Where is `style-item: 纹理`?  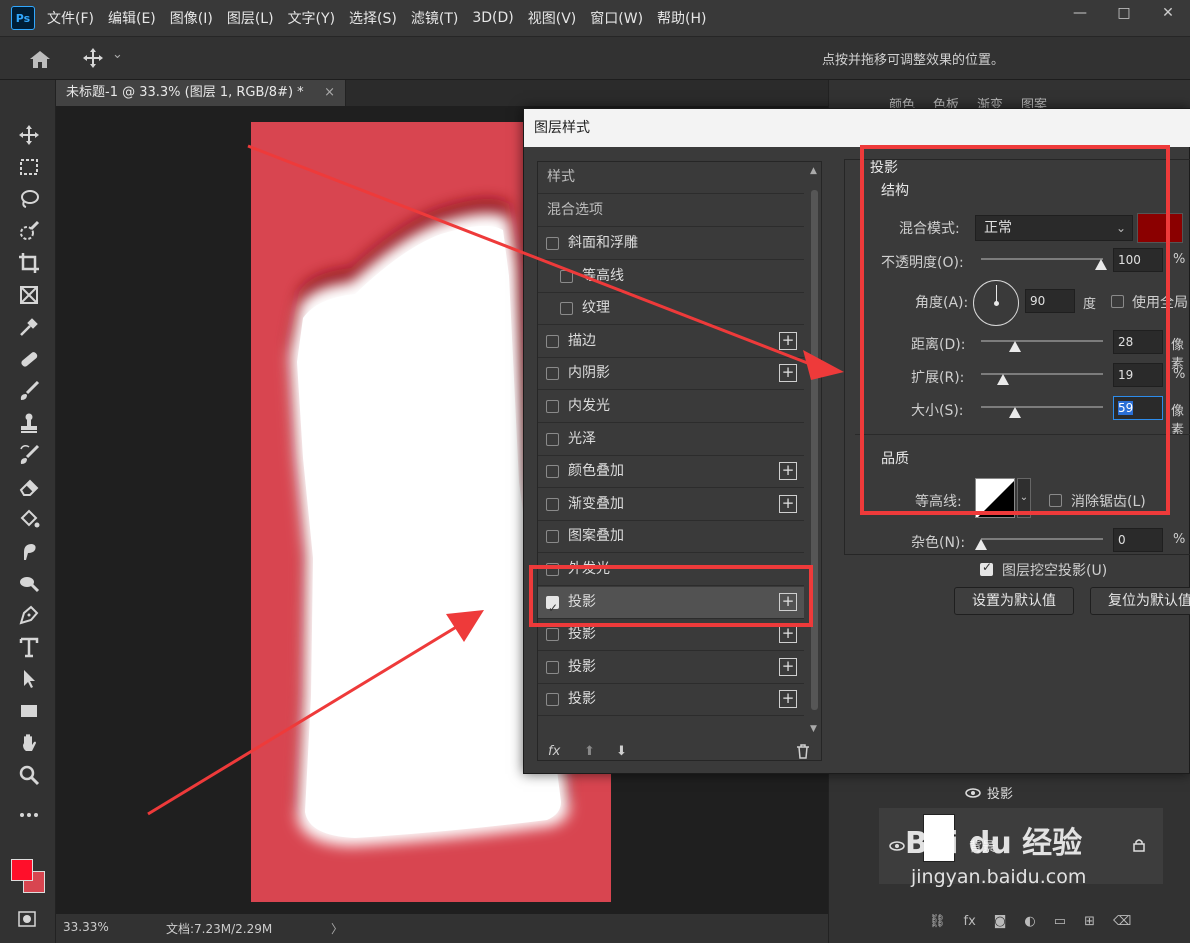 style-item: 纹理 is located at coordinates (671, 309).